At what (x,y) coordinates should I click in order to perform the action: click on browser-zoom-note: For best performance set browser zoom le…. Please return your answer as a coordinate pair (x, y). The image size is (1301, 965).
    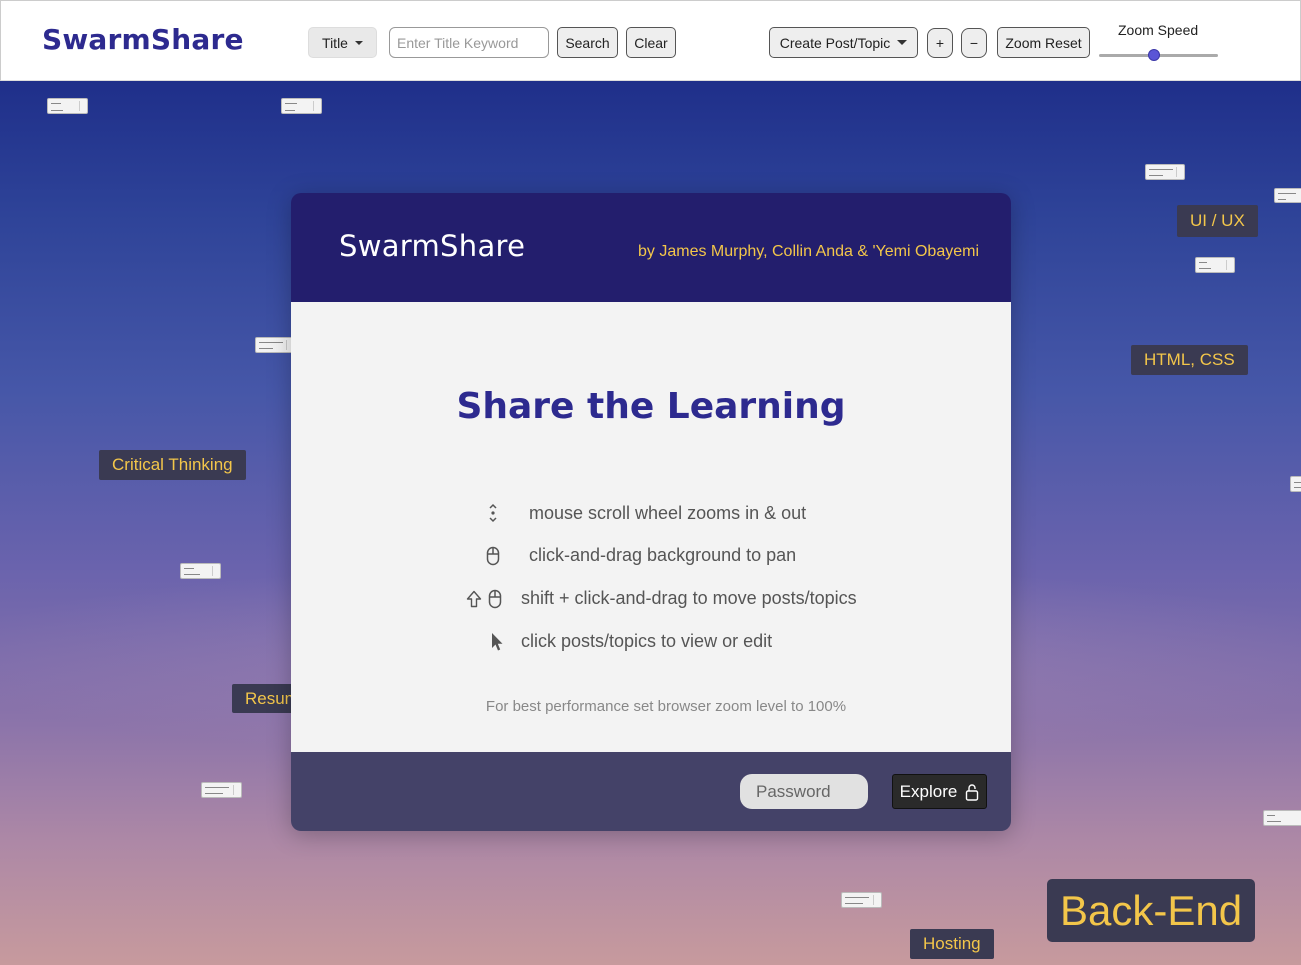
    Looking at the image, I should click on (666, 706).